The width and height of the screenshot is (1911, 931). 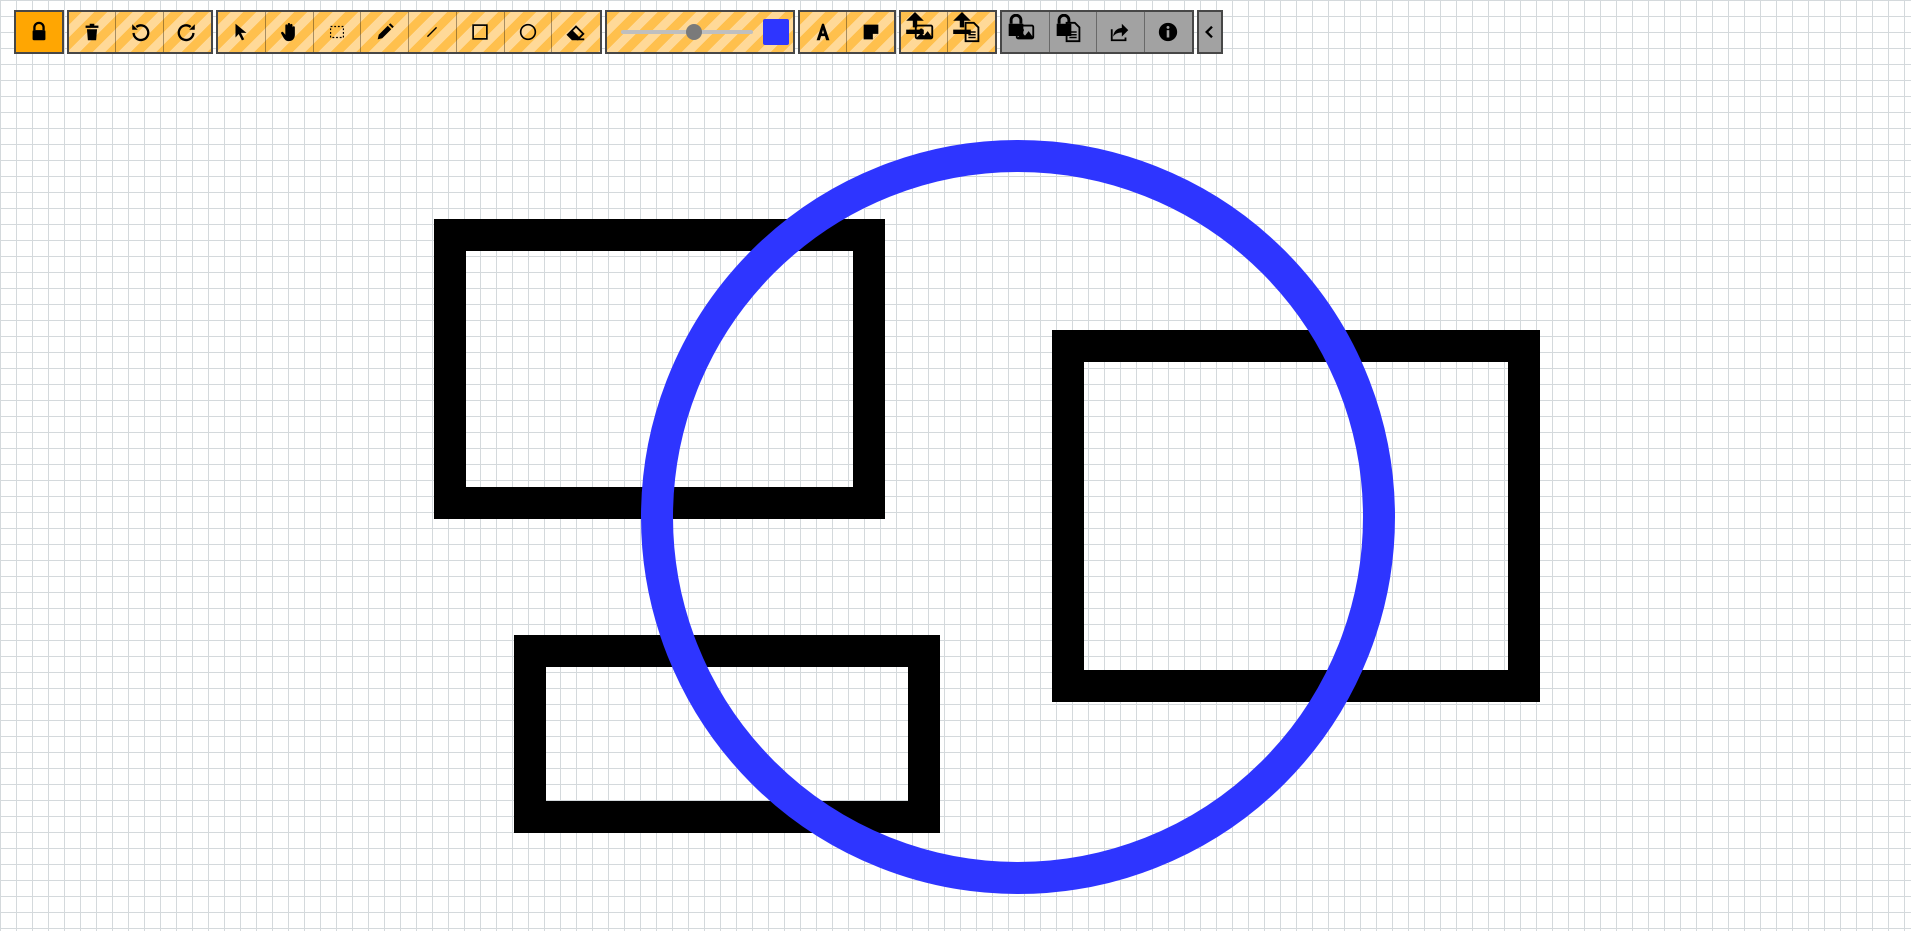 I want to click on circle-button, so click(x=529, y=32).